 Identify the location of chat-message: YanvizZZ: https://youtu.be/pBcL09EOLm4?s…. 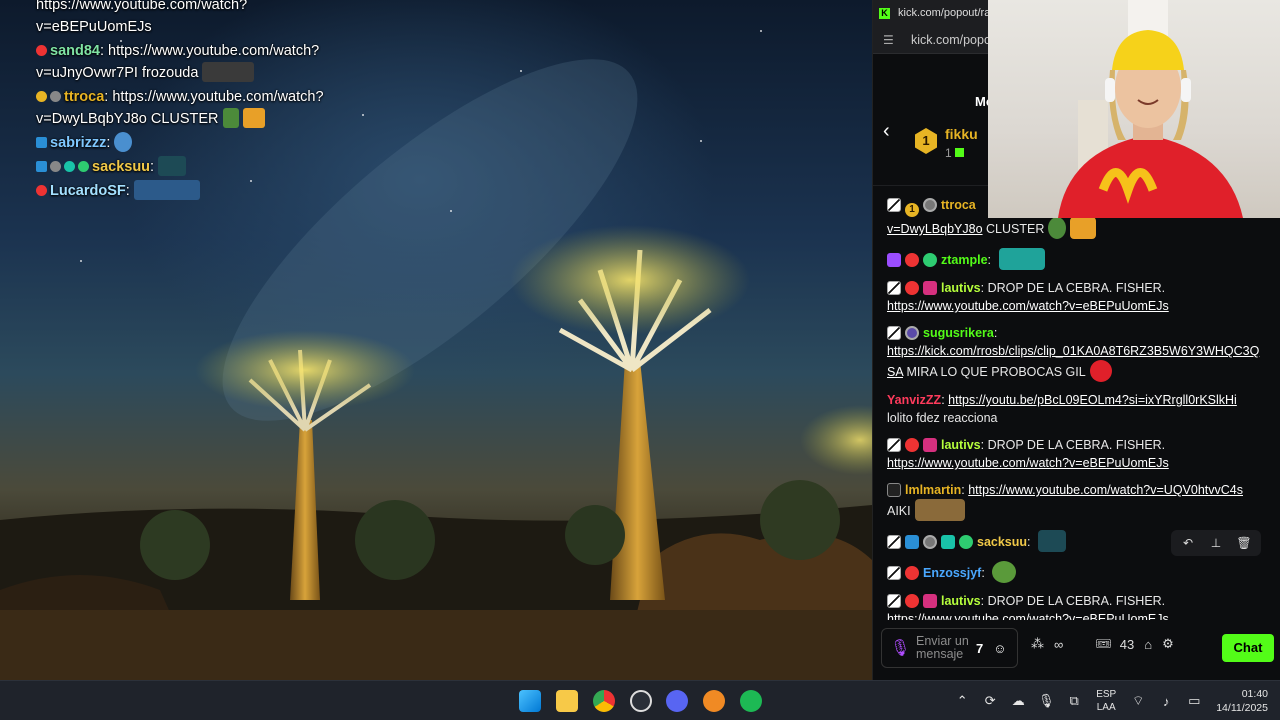
(1077, 409).